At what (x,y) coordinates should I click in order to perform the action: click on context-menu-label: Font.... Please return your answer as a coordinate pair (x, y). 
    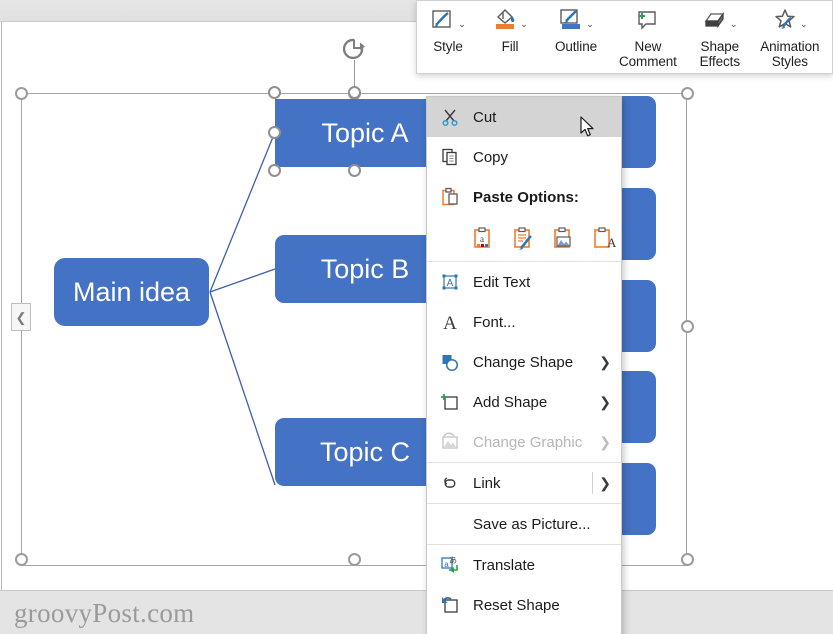
    Looking at the image, I should click on (494, 322).